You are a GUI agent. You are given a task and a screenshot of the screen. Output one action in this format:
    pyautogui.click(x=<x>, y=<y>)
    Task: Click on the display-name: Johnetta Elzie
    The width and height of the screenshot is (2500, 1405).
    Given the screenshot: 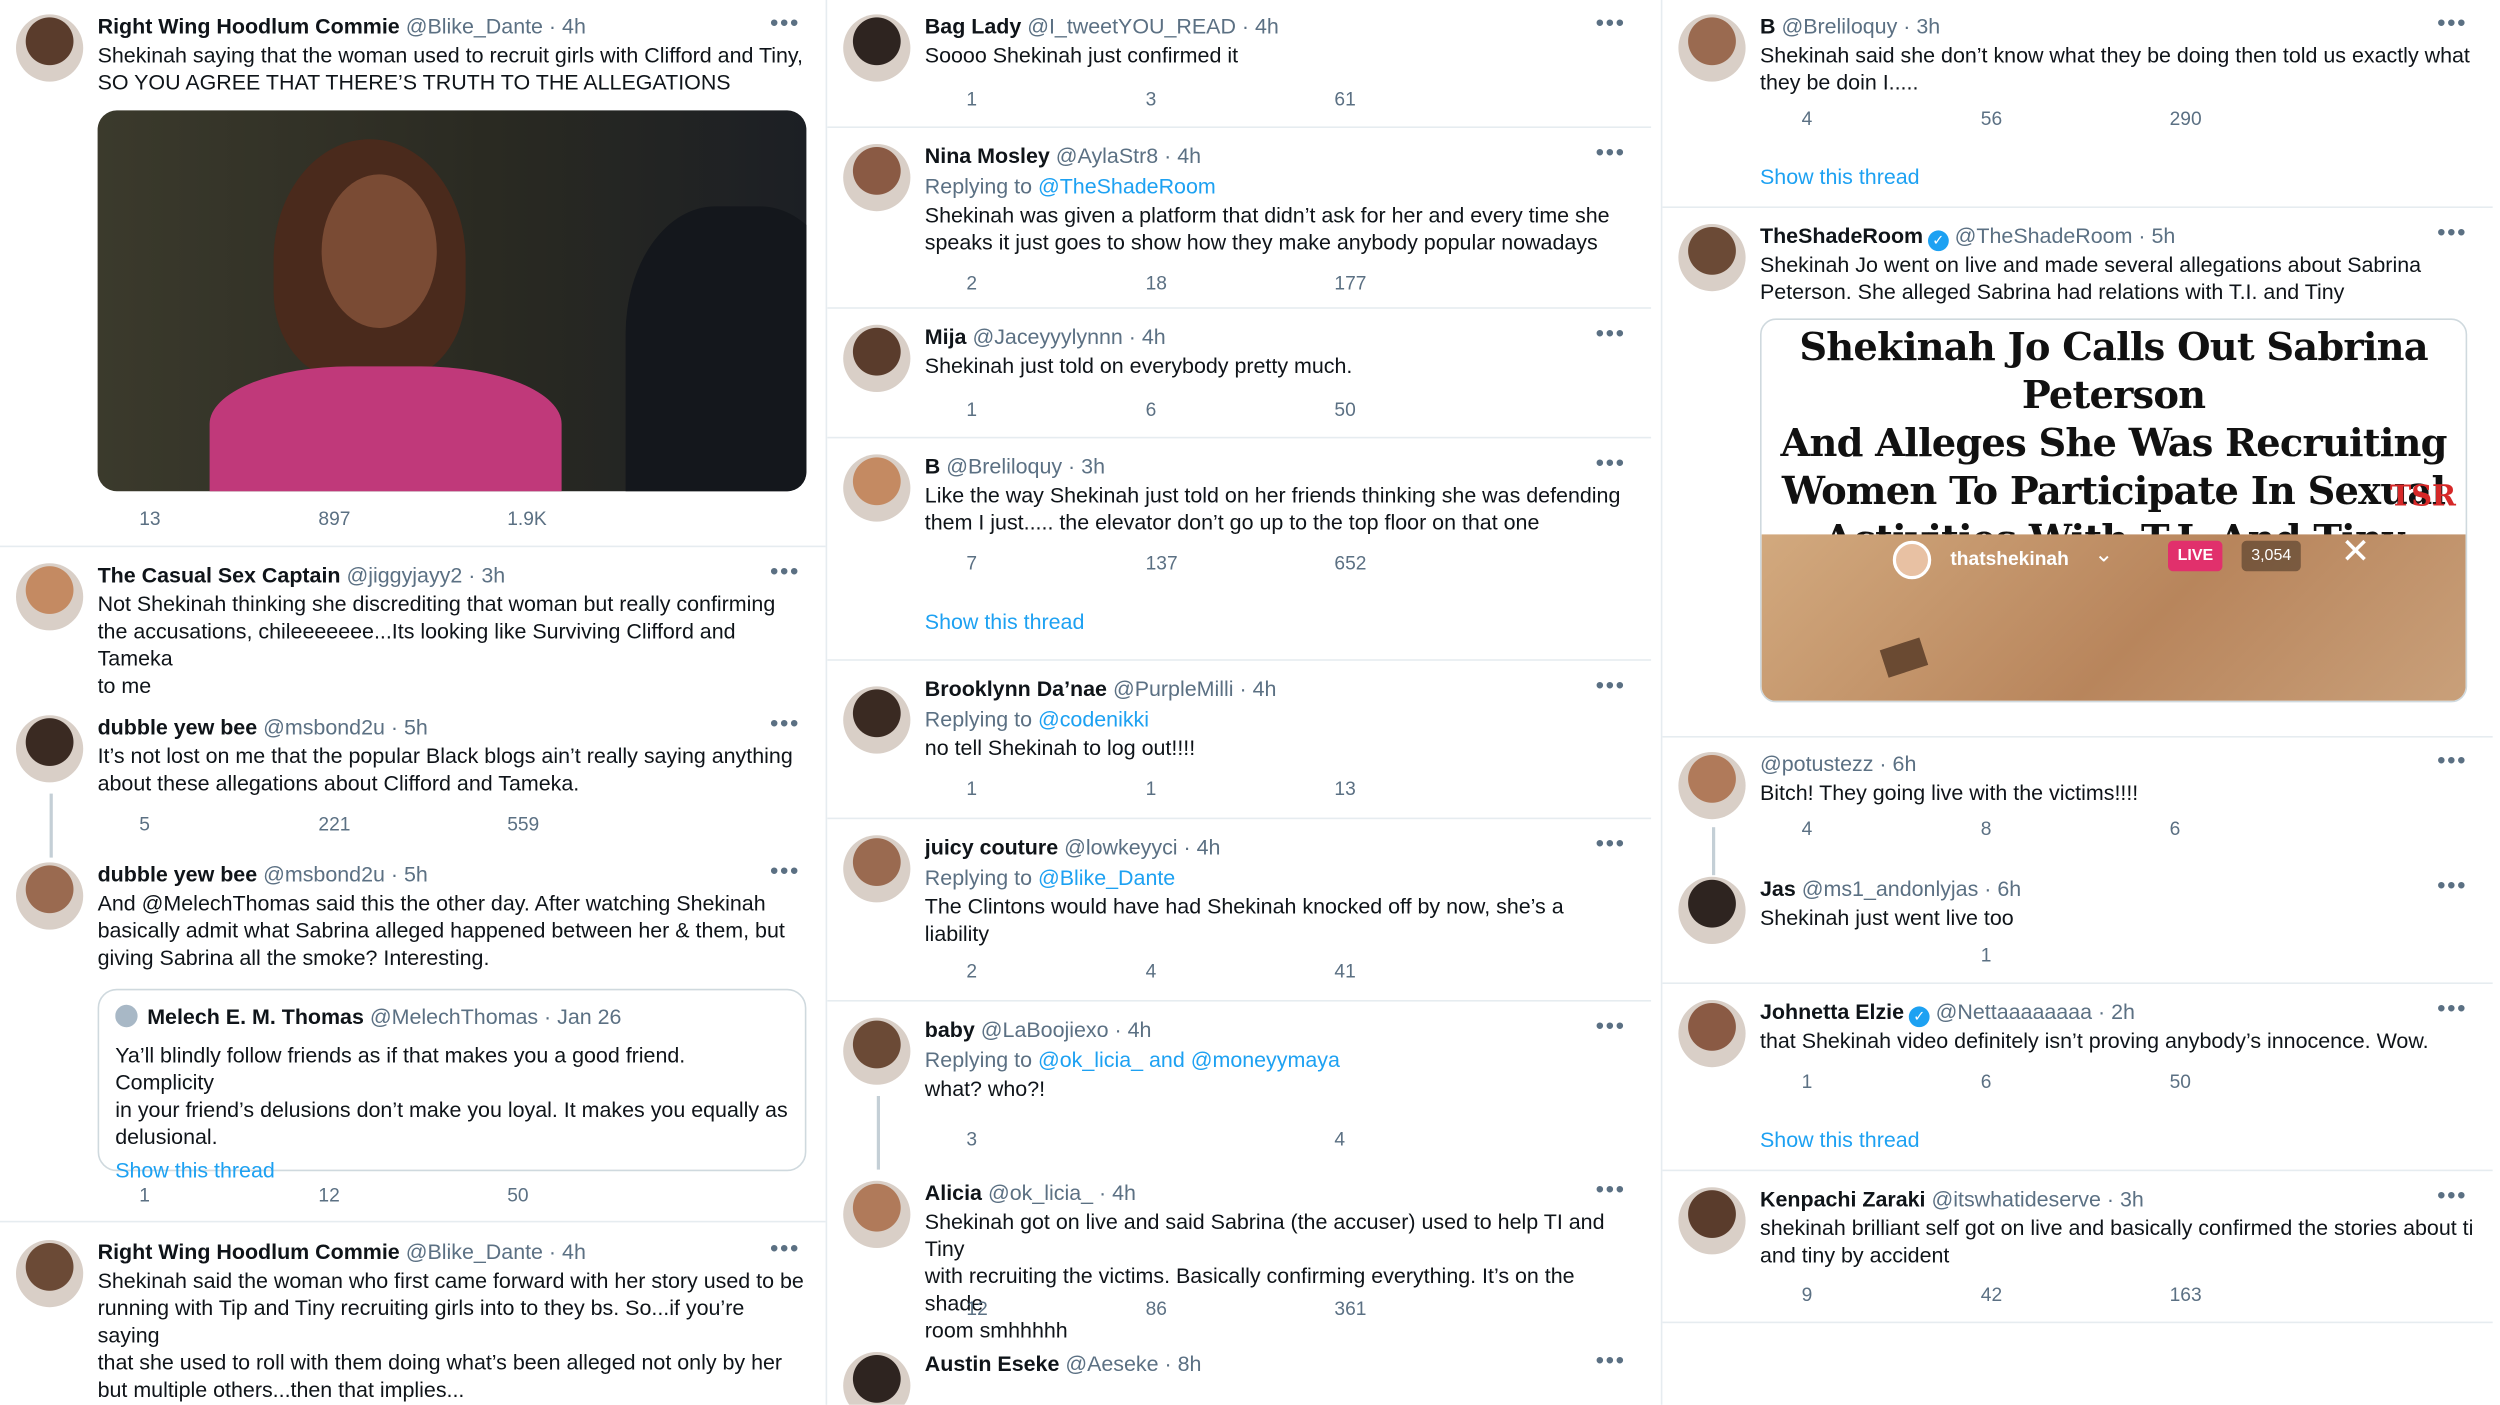 What is the action you would take?
    pyautogui.click(x=1832, y=1012)
    